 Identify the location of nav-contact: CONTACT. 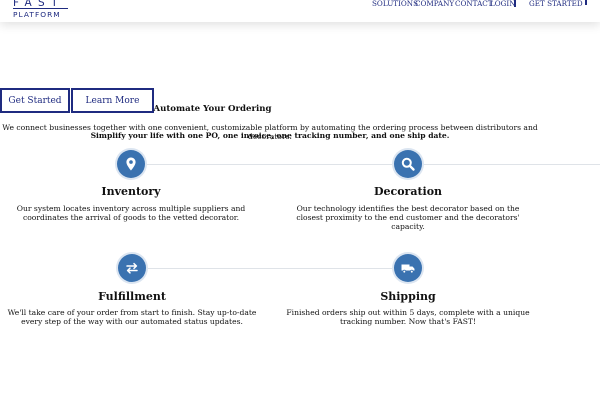
(474, 4).